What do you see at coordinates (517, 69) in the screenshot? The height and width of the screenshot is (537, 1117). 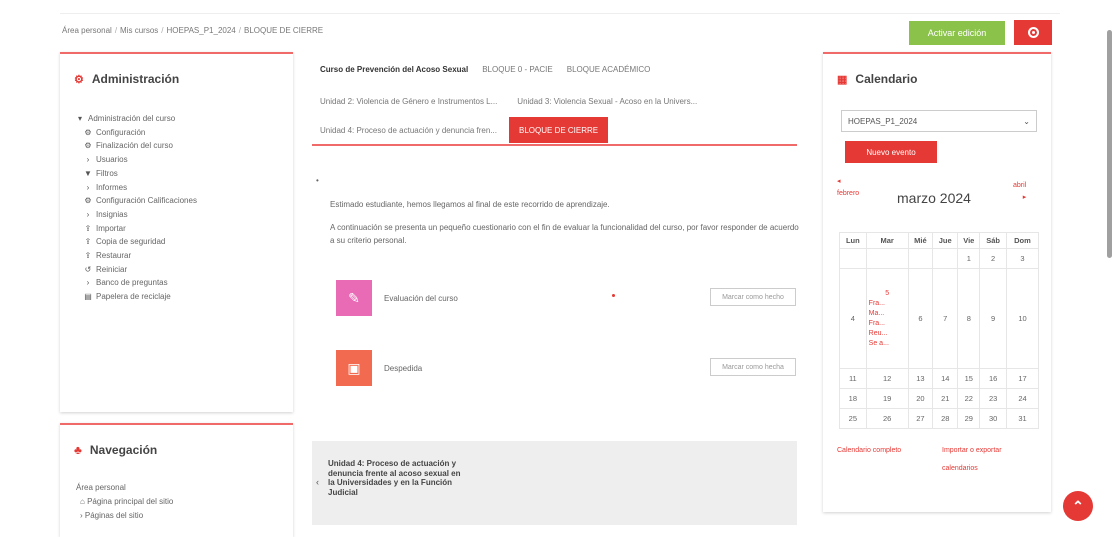 I see `tab-bloque-0: BLOQUE 0 - PACIE` at bounding box center [517, 69].